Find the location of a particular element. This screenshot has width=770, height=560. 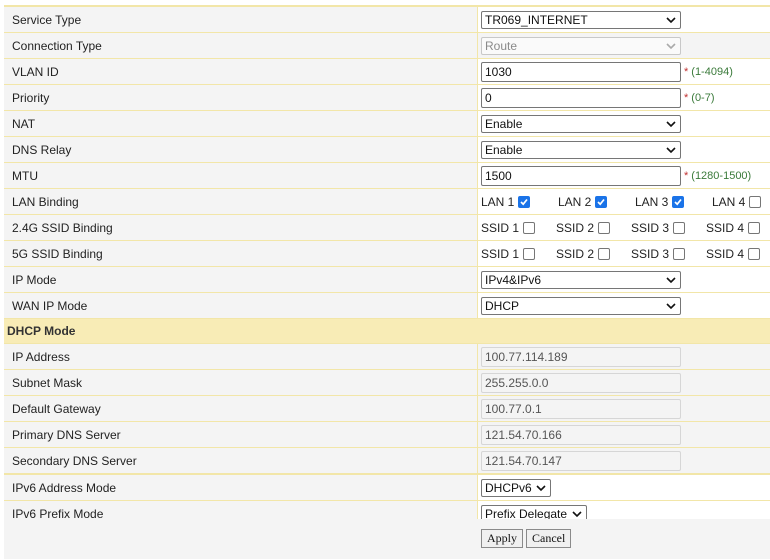

binding-checkbox-item: LAN 4 is located at coordinates (737, 201).